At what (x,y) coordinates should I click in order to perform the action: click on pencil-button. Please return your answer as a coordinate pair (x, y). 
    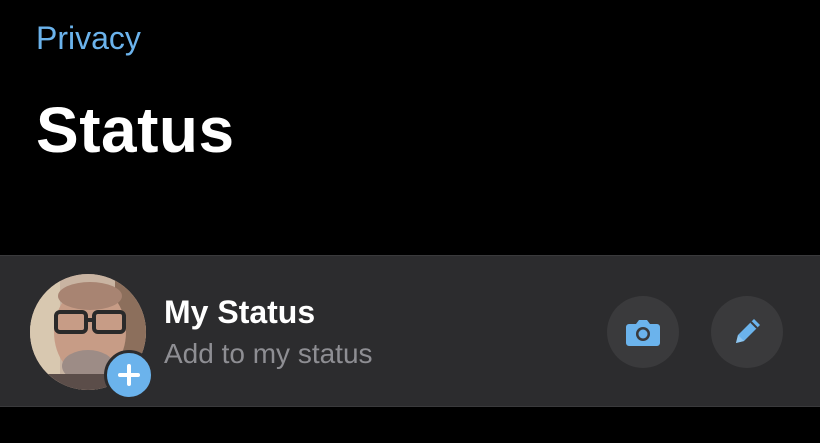
    Looking at the image, I should click on (747, 332).